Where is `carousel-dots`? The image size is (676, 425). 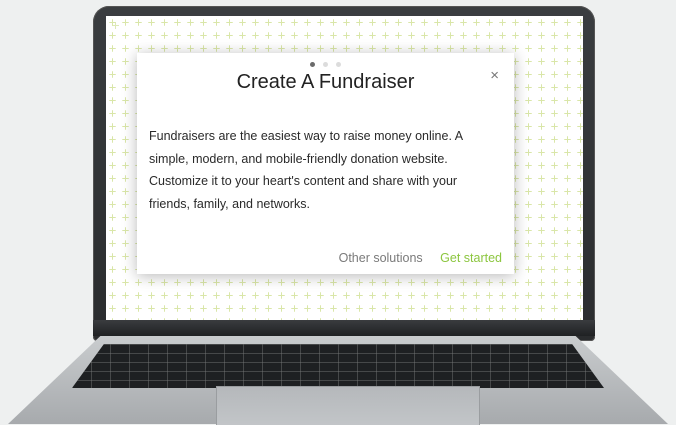 carousel-dots is located at coordinates (325, 64).